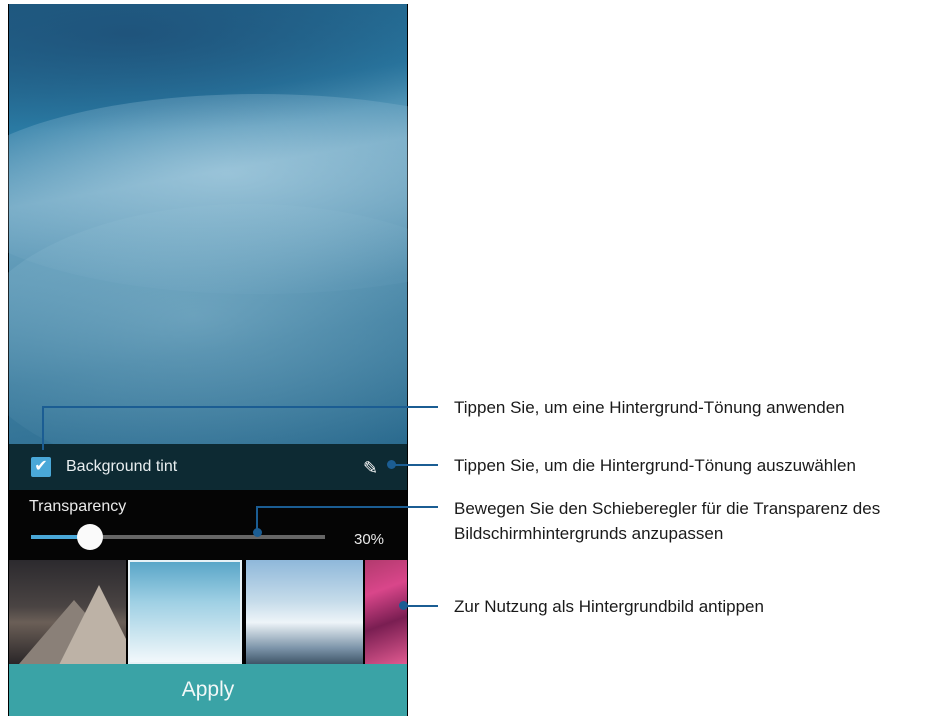 The height and width of the screenshot is (716, 943). What do you see at coordinates (208, 467) in the screenshot?
I see `background-tint-row: ✔ Background tint ✎` at bounding box center [208, 467].